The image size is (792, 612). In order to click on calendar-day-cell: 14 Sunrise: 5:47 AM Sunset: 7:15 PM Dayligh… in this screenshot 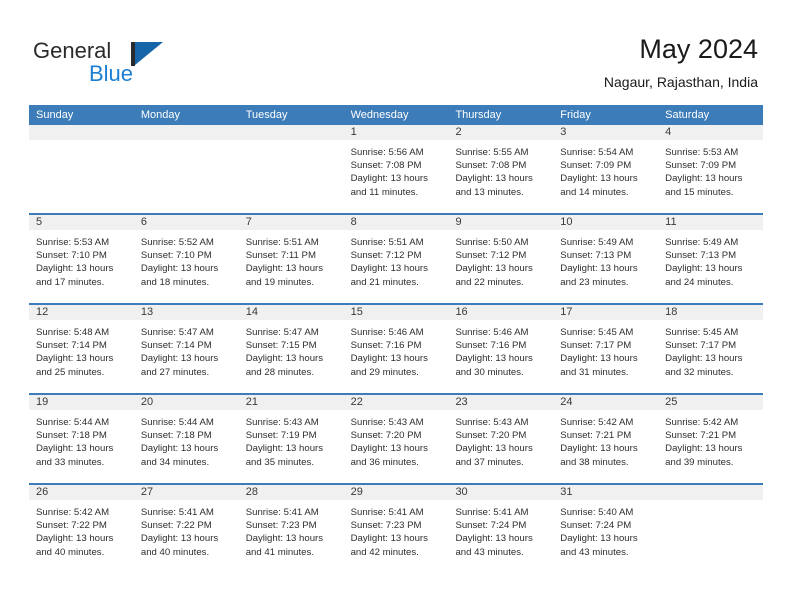, I will do `click(291, 349)`.